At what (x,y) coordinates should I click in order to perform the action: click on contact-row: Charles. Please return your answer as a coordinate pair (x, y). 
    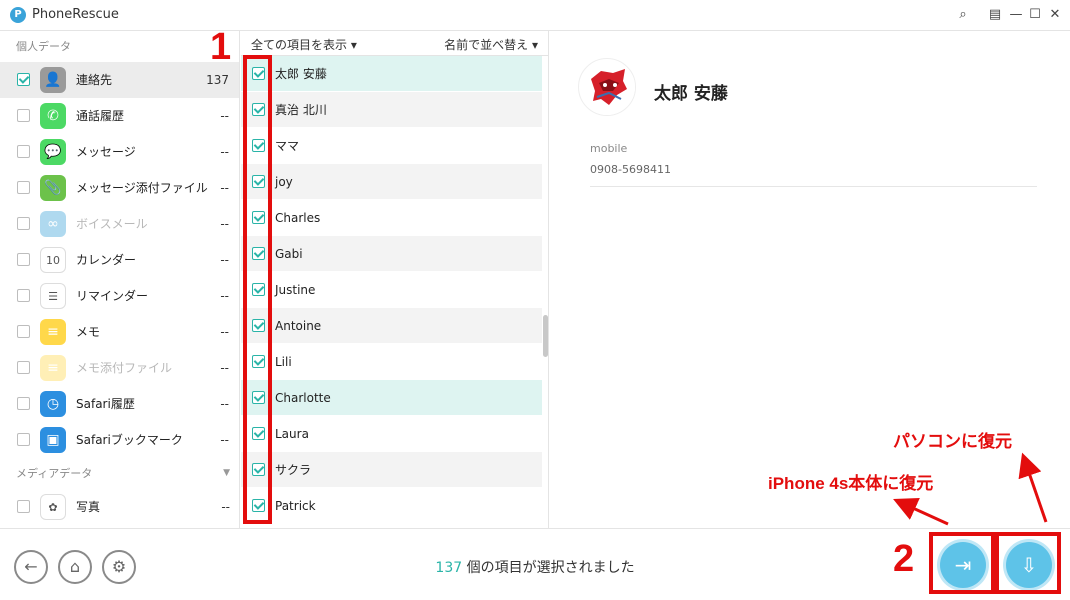
    Looking at the image, I should click on (391, 218).